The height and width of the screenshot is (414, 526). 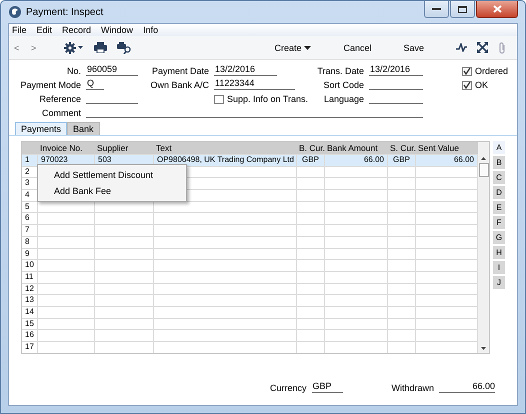 I want to click on column-header: Text, so click(x=164, y=148).